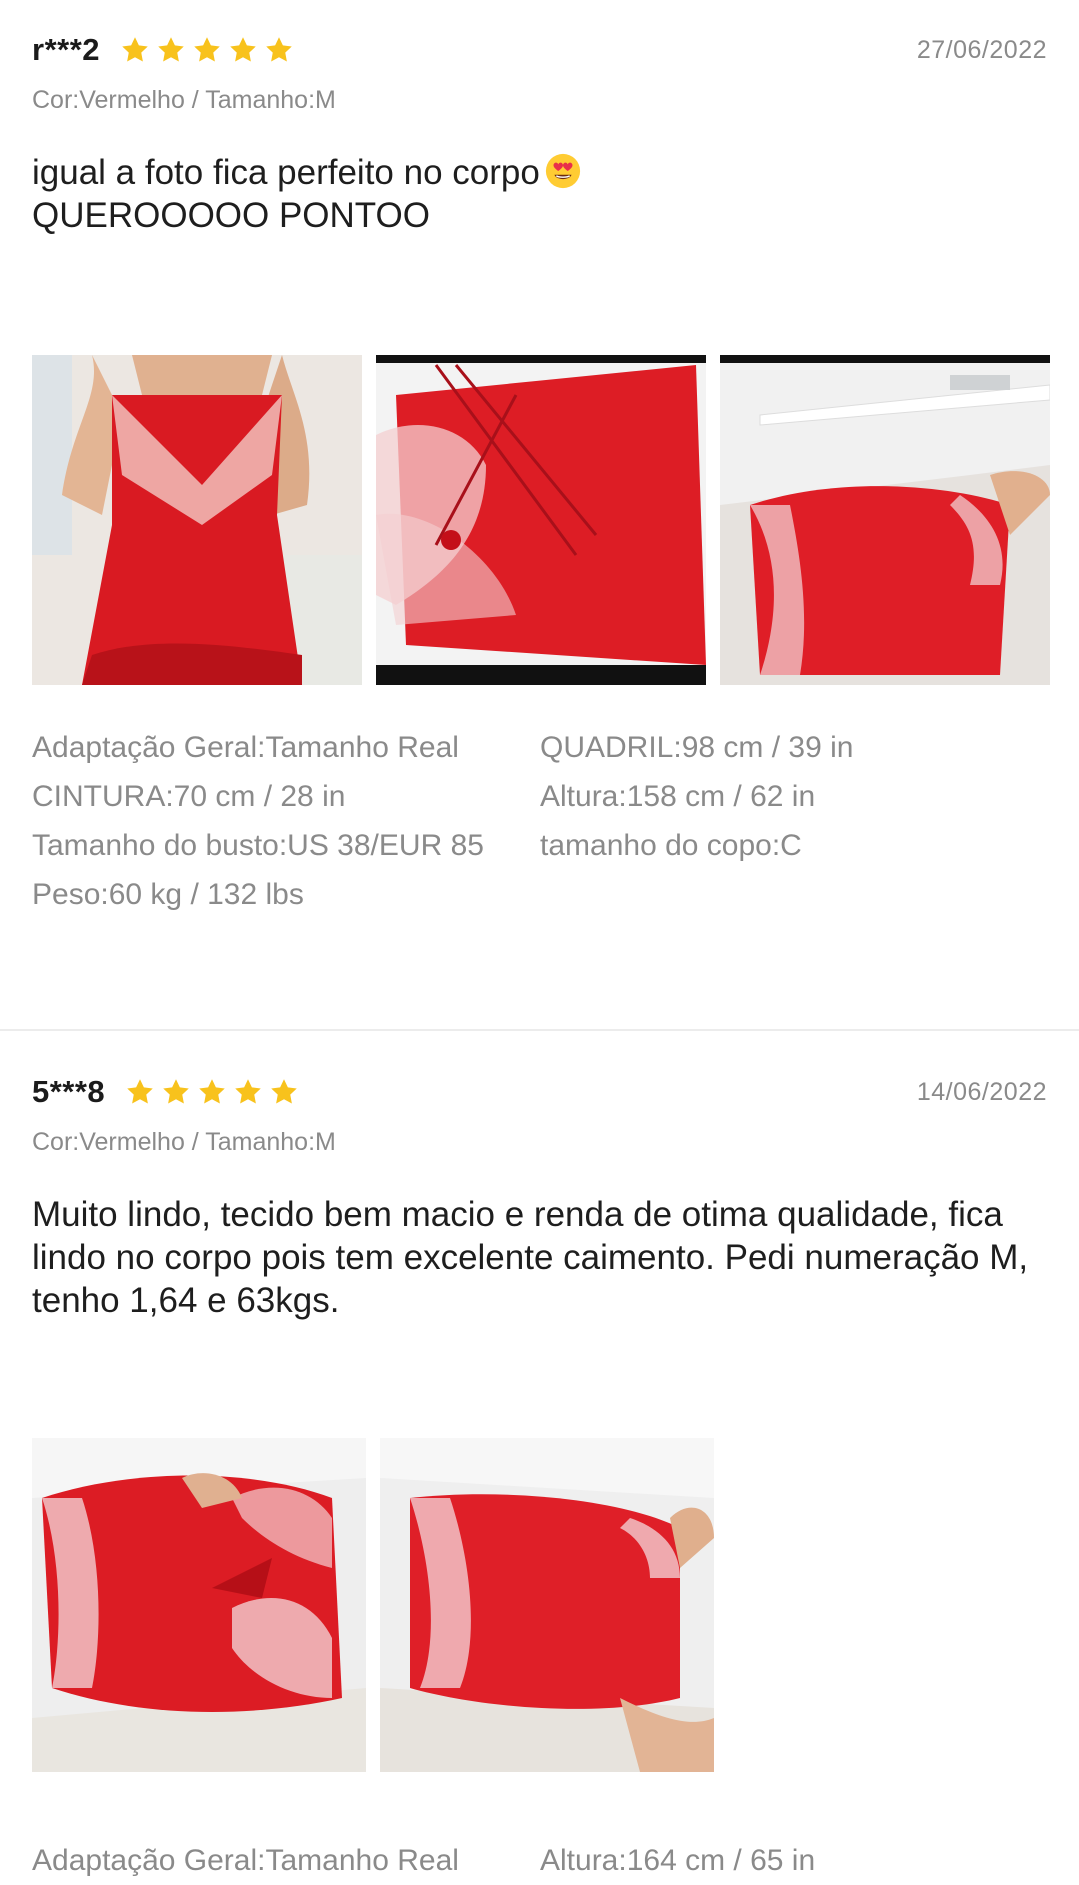 This screenshot has height=1885, width=1079. Describe the element at coordinates (168, 894) in the screenshot. I see `spec-weight: Peso:60 kg / 132 lbs` at that location.